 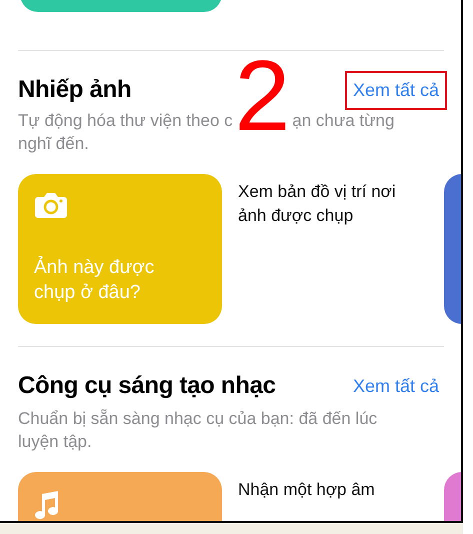 What do you see at coordinates (147, 386) in the screenshot?
I see `section-title: Công cụ sáng tạo nhạc` at bounding box center [147, 386].